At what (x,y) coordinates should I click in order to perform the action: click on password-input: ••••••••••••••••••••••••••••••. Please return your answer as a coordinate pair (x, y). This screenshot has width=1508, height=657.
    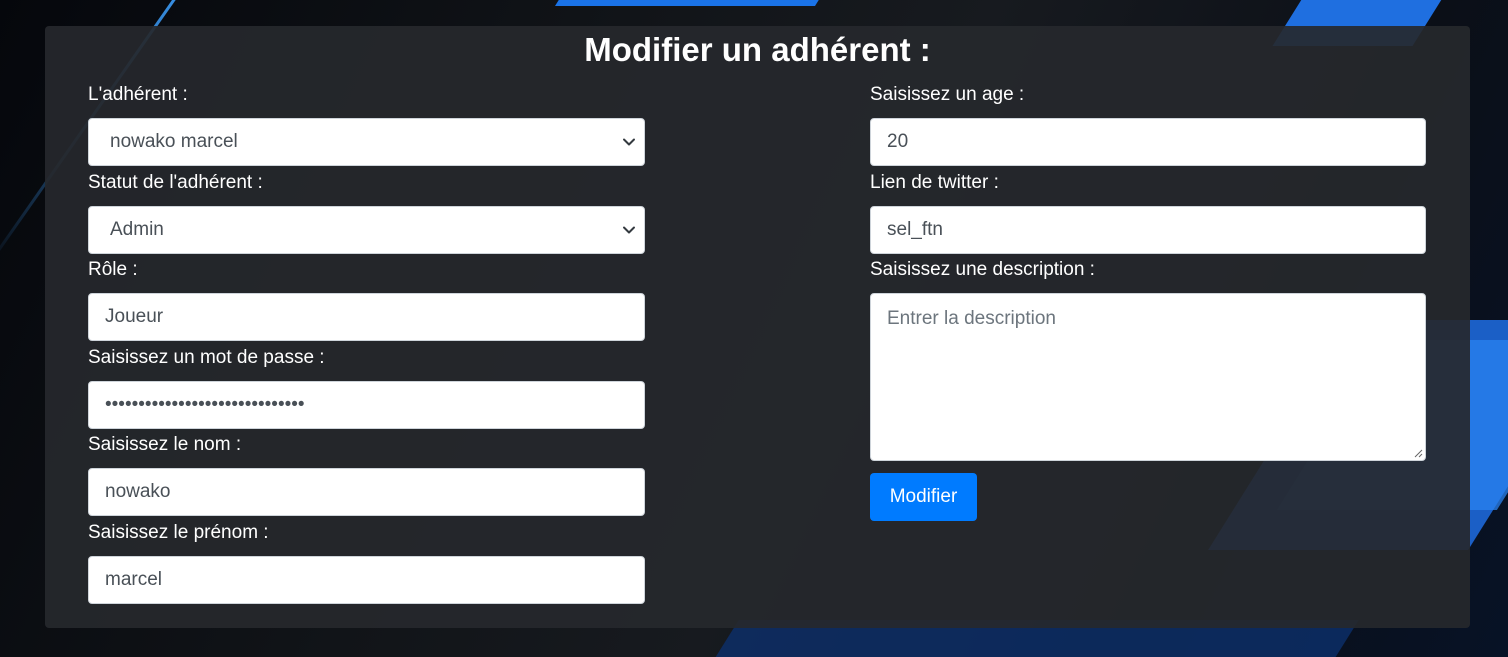
    Looking at the image, I should click on (366, 405).